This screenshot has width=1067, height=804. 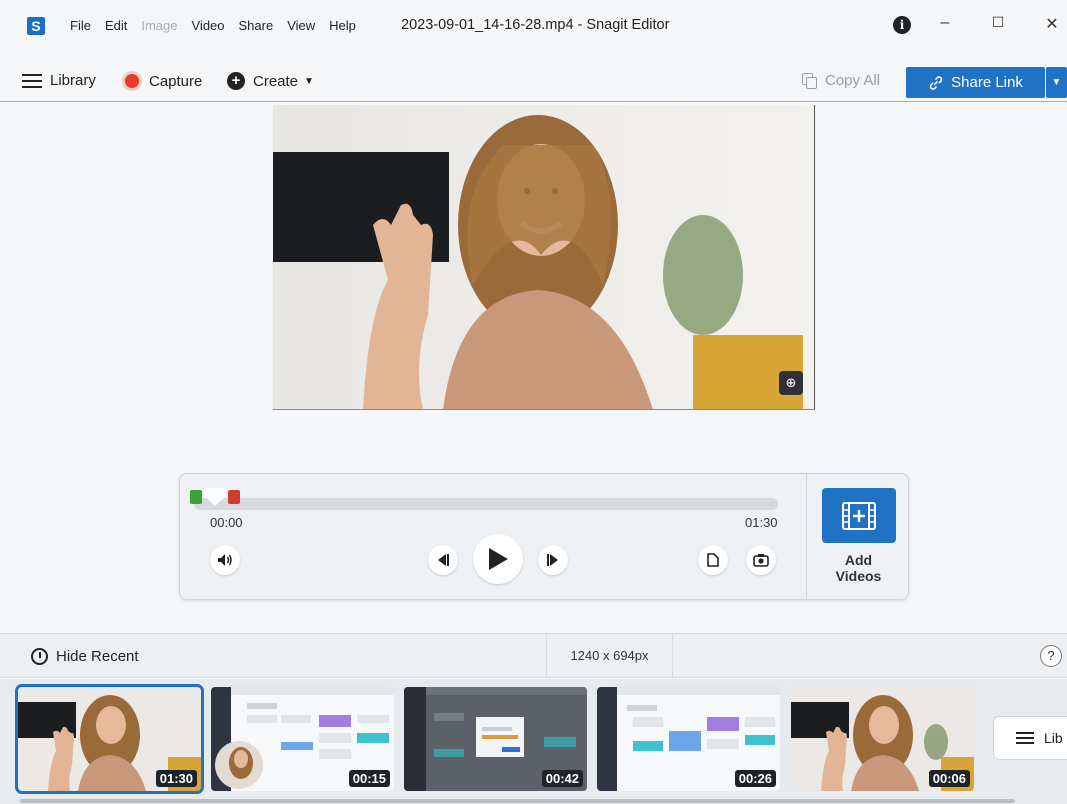 I want to click on volume-icon, so click(x=225, y=560).